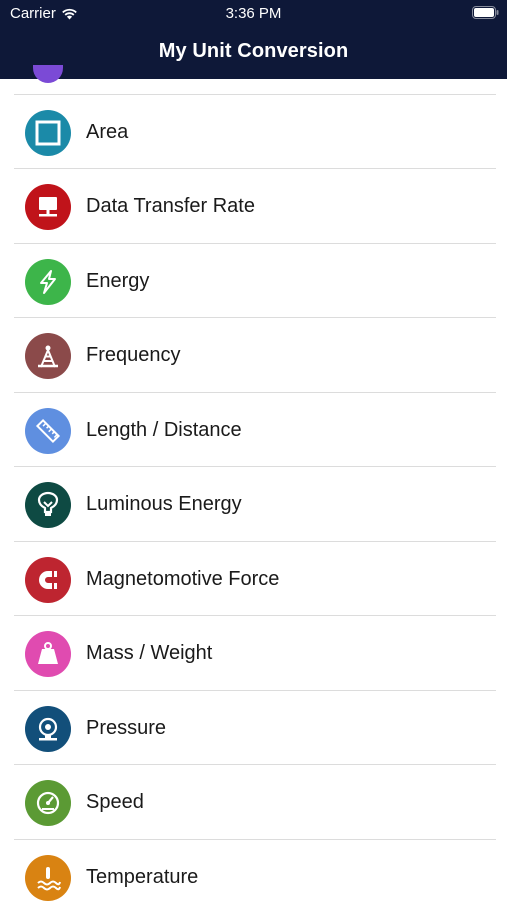 Image resolution: width=507 pixels, height=914 pixels. Describe the element at coordinates (253, 877) in the screenshot. I see `list-item-temperature: Temperature` at that location.